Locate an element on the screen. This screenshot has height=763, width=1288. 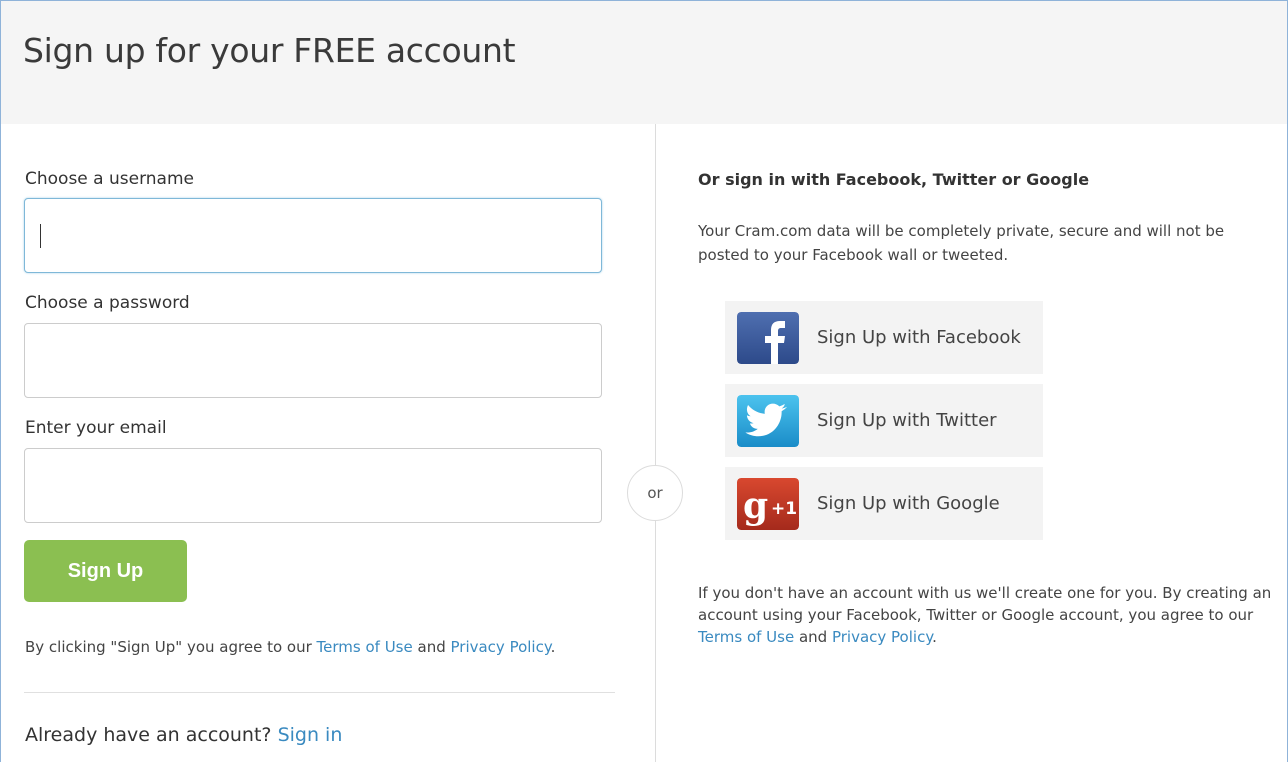
twitter-signup-button: Sign Up with Twitter is located at coordinates (884, 420).